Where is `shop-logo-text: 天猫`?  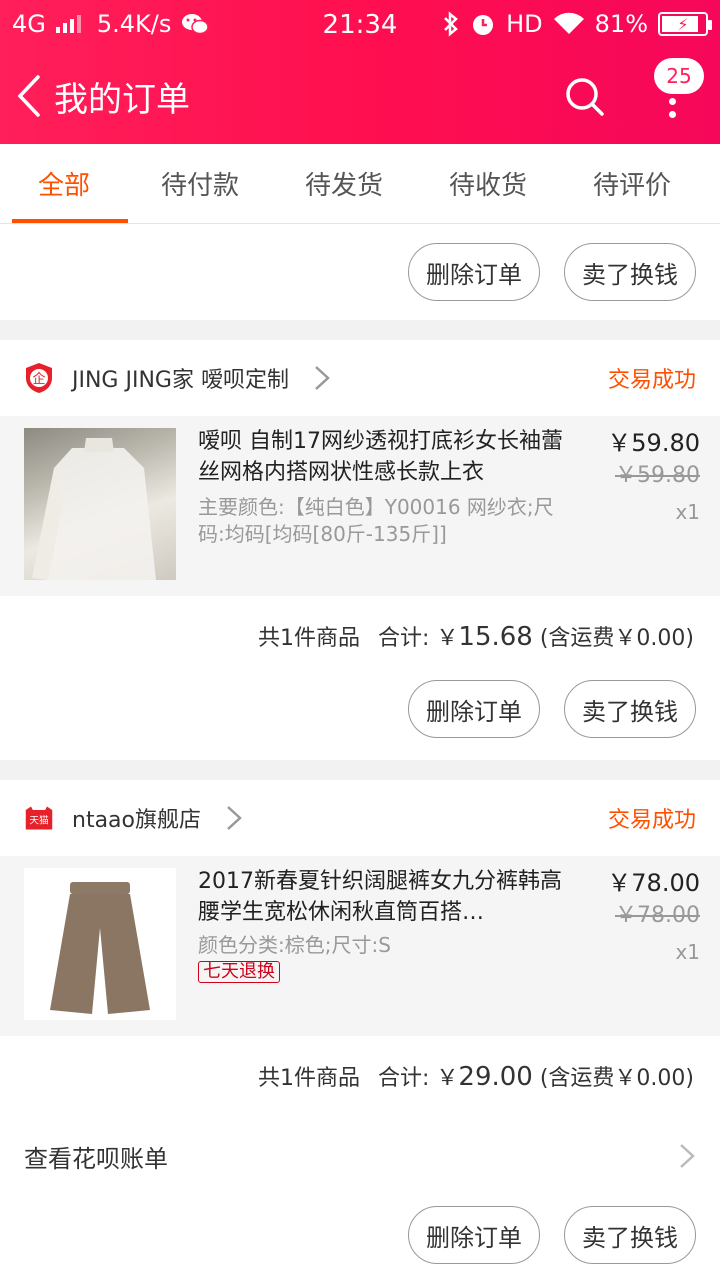 shop-logo-text: 天猫 is located at coordinates (39, 819).